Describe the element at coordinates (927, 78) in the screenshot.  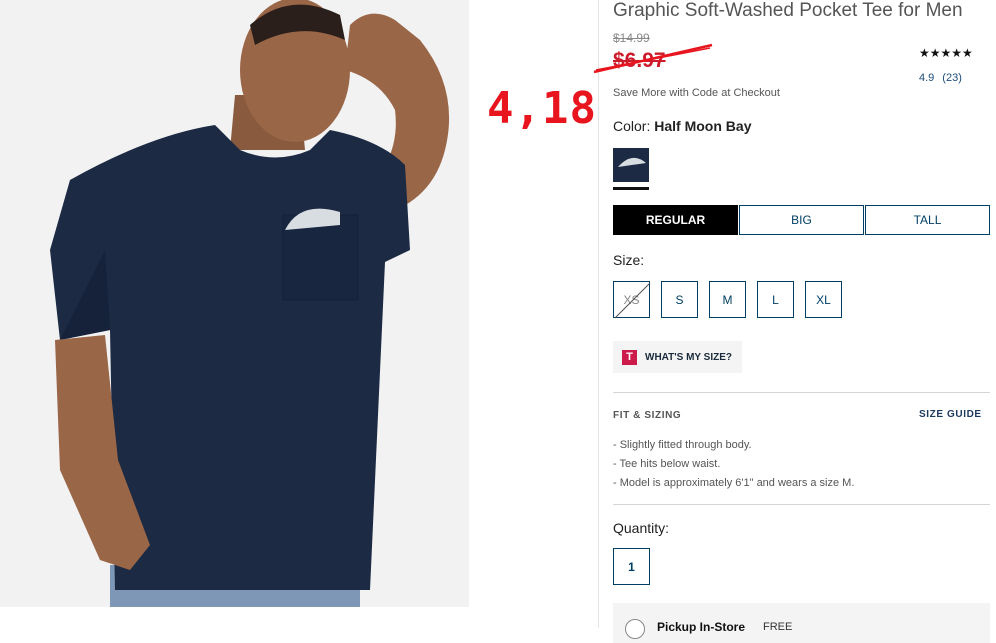
I see `rating-value: 4.9` at that location.